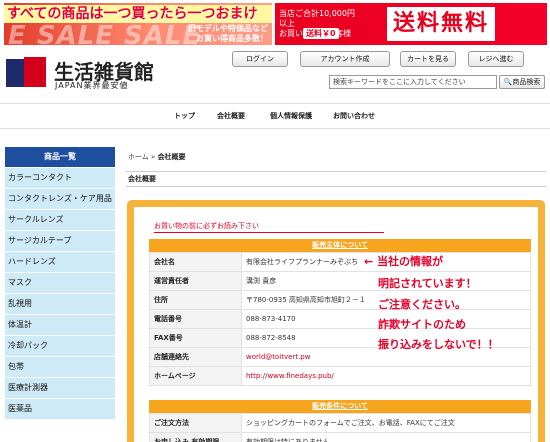 This screenshot has height=442, width=550. I want to click on notice-text: お買い物の前に必ずお読み下さい, so click(269, 227).